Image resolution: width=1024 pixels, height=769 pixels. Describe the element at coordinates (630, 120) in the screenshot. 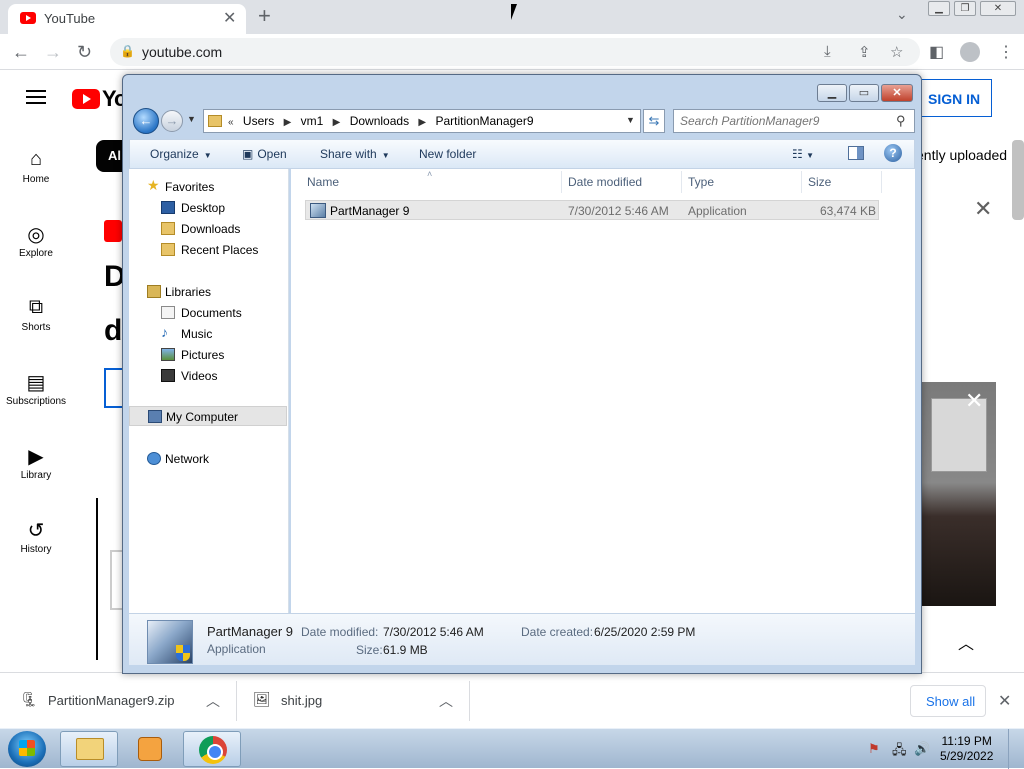

I see `address-dropdown-icon: ▼` at that location.